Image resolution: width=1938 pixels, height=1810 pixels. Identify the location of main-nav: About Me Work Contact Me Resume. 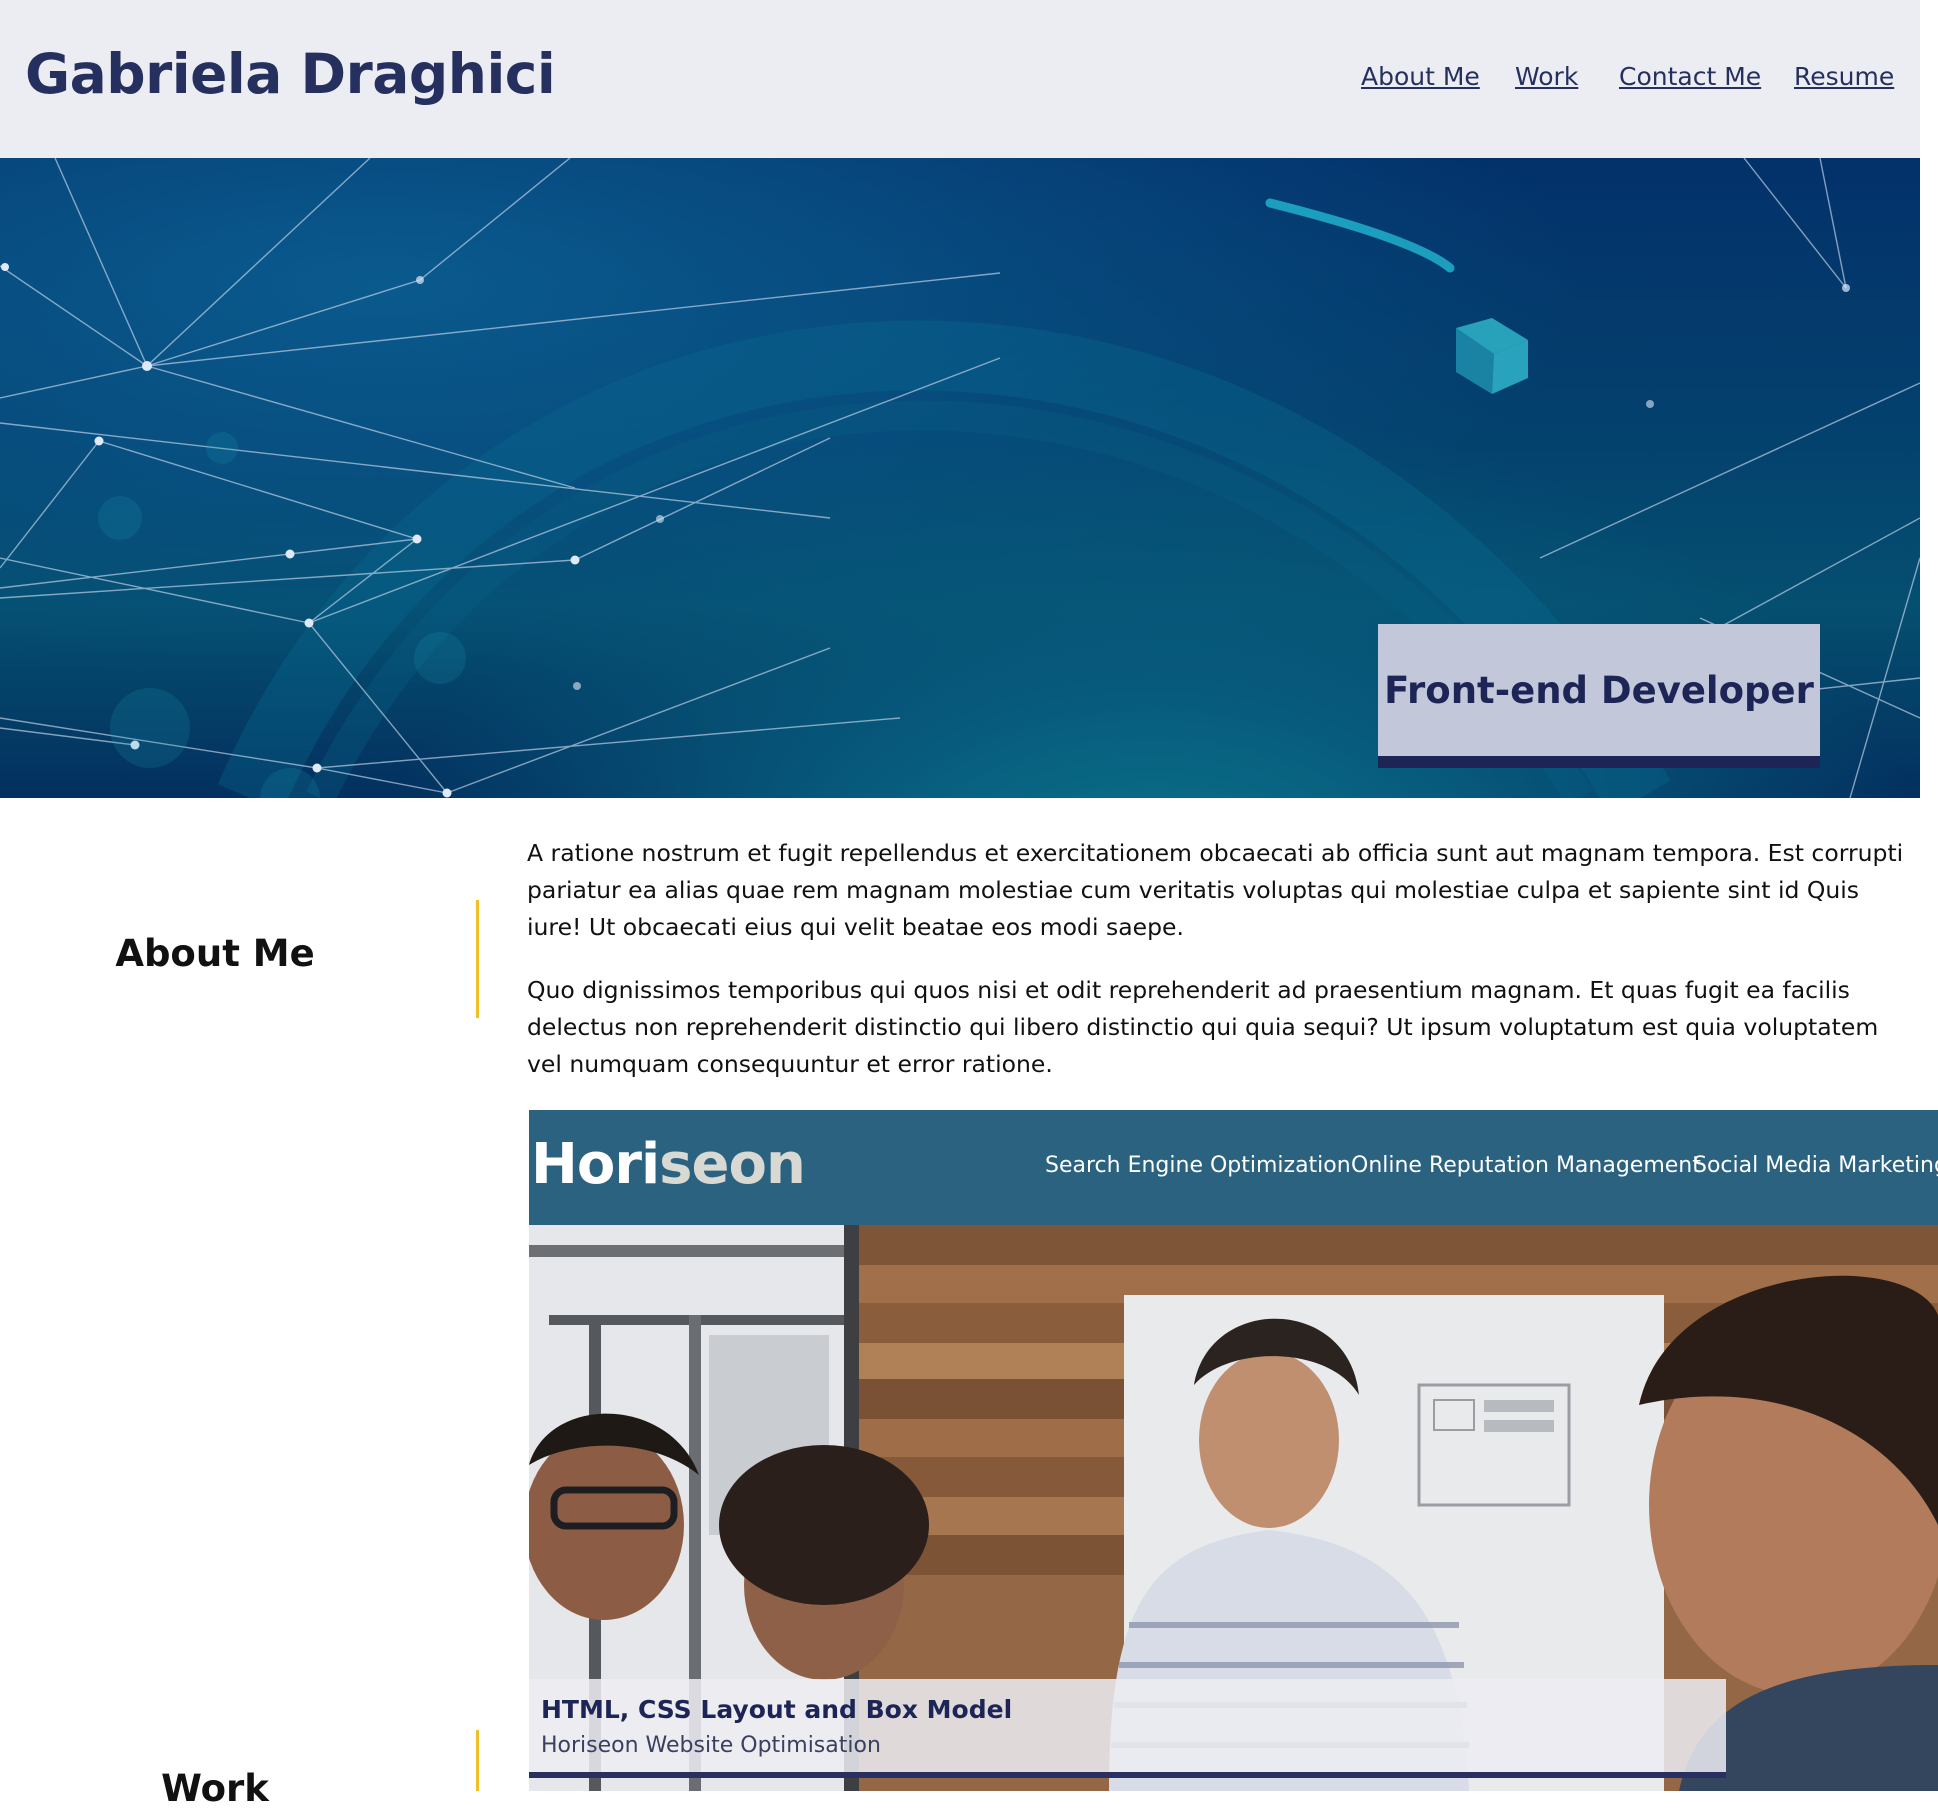
(960, 78).